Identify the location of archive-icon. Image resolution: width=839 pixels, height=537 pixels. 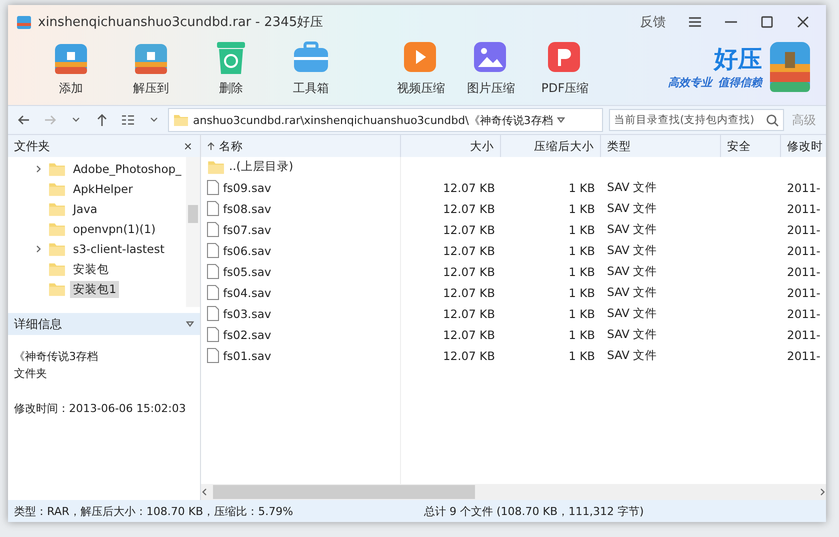
(24, 22).